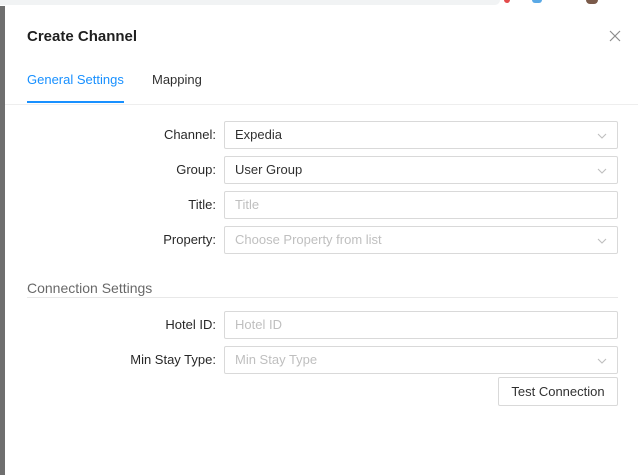 The height and width of the screenshot is (475, 638). I want to click on form-row-title: Title:, so click(321, 205).